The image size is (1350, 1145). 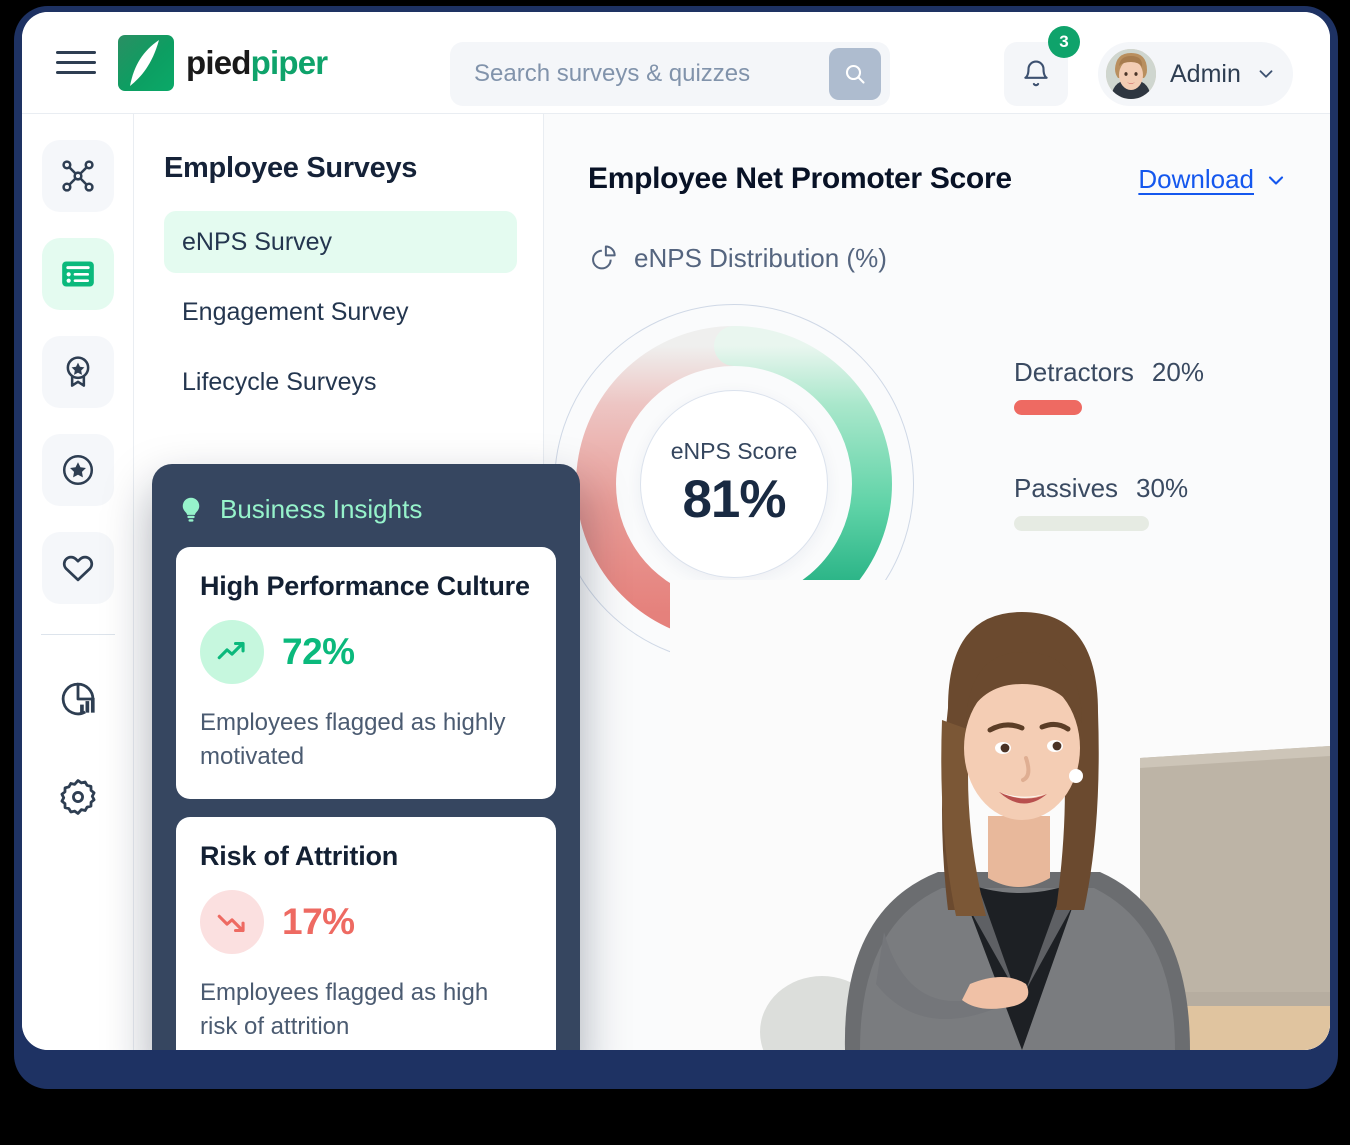 What do you see at coordinates (295, 311) in the screenshot?
I see `survey-item-label: Engagement Survey` at bounding box center [295, 311].